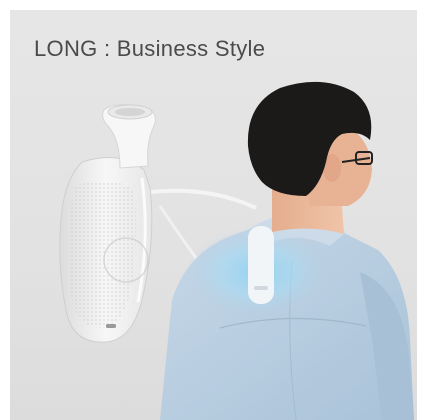 Image resolution: width=421 pixels, height=420 pixels. I want to click on caption-title: LONG : Business Style, so click(150, 48).